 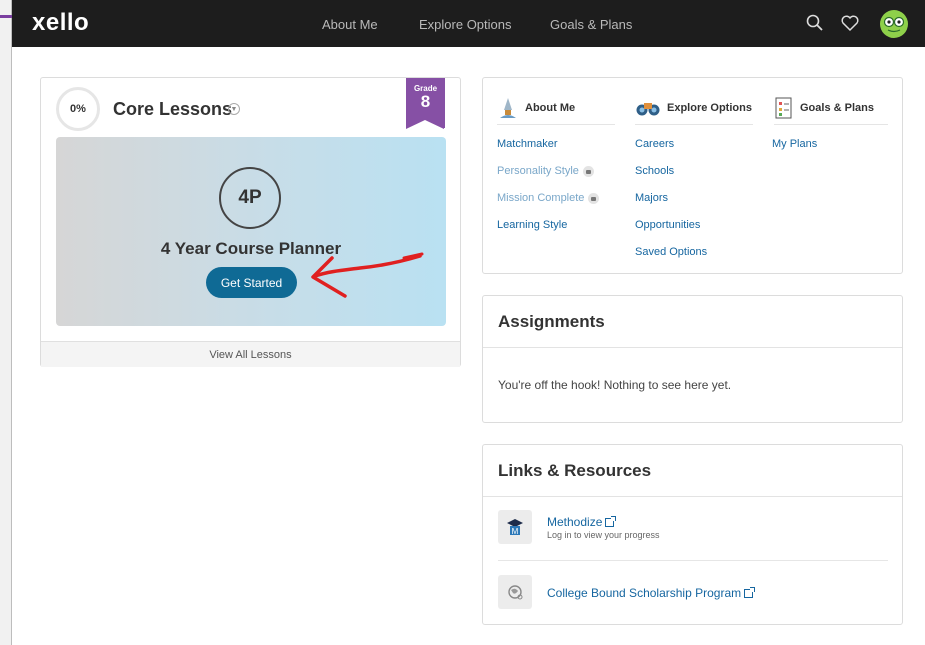 I want to click on link-mission-complete: Mission Complete, so click(x=548, y=198).